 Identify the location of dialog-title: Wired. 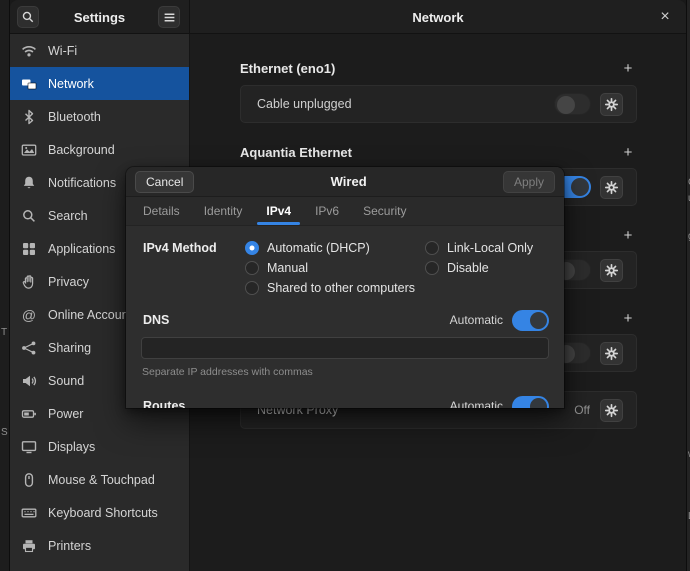
(348, 181).